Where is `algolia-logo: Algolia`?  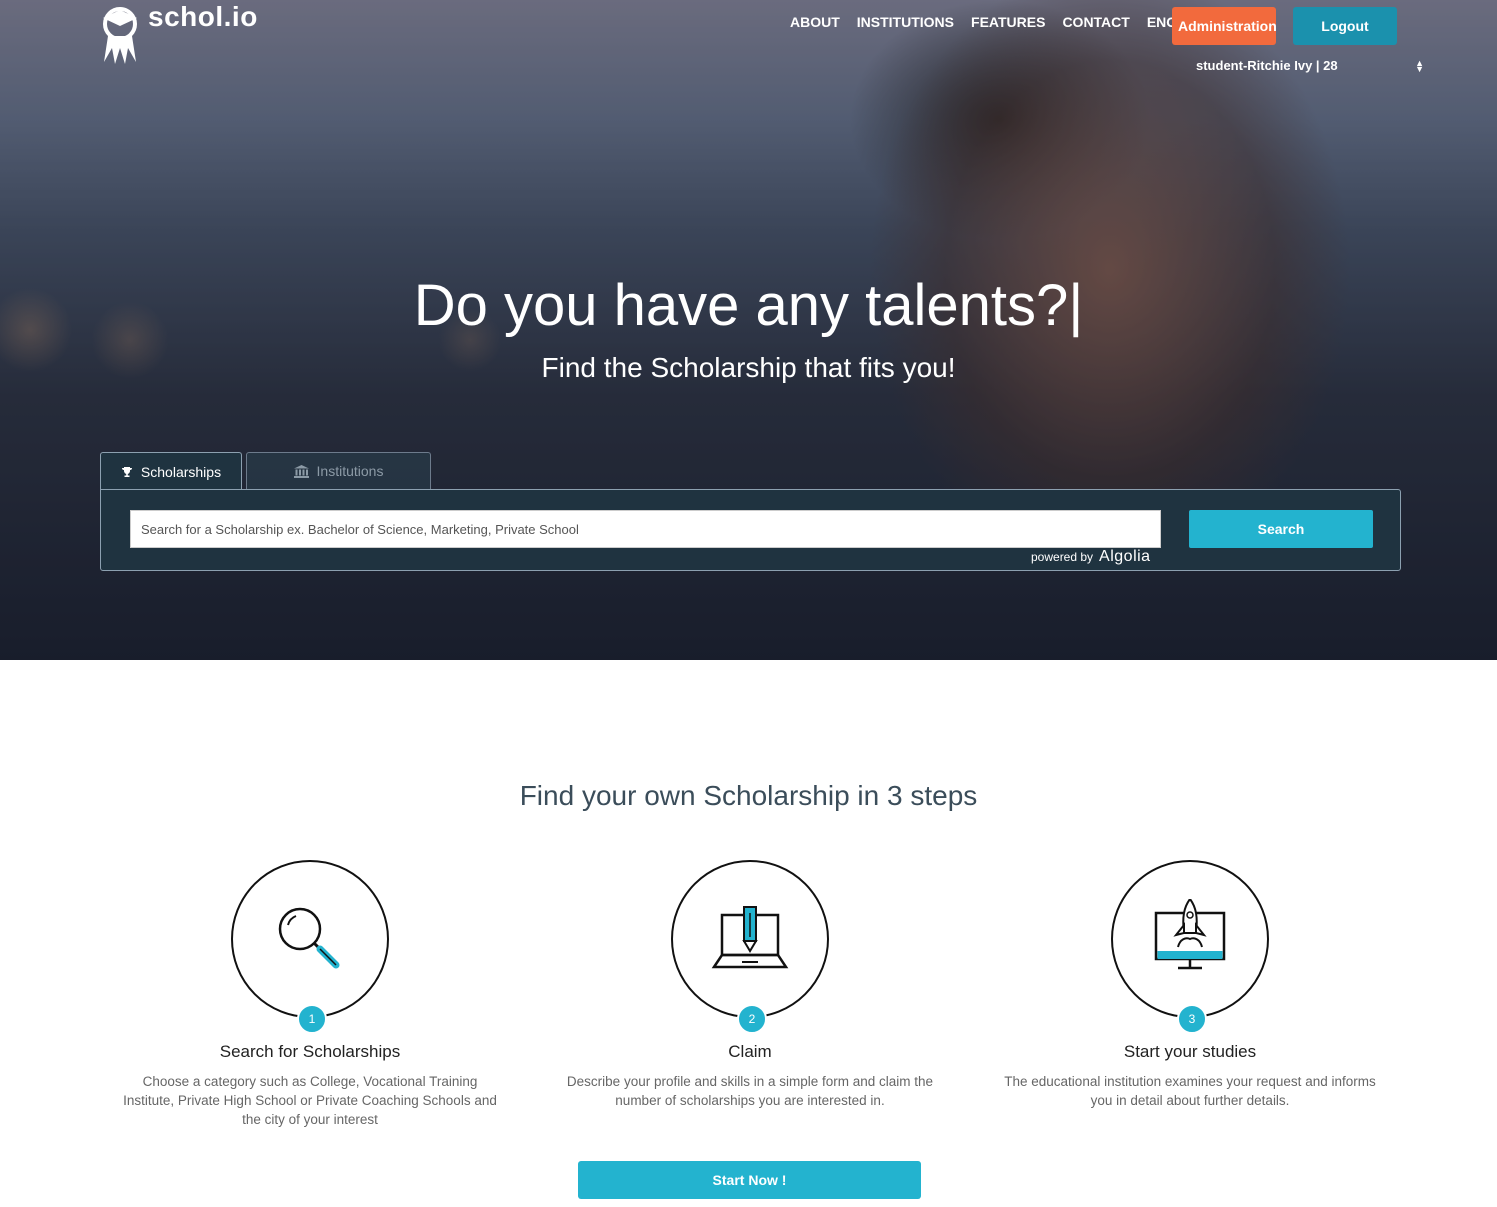 algolia-logo: Algolia is located at coordinates (1125, 556).